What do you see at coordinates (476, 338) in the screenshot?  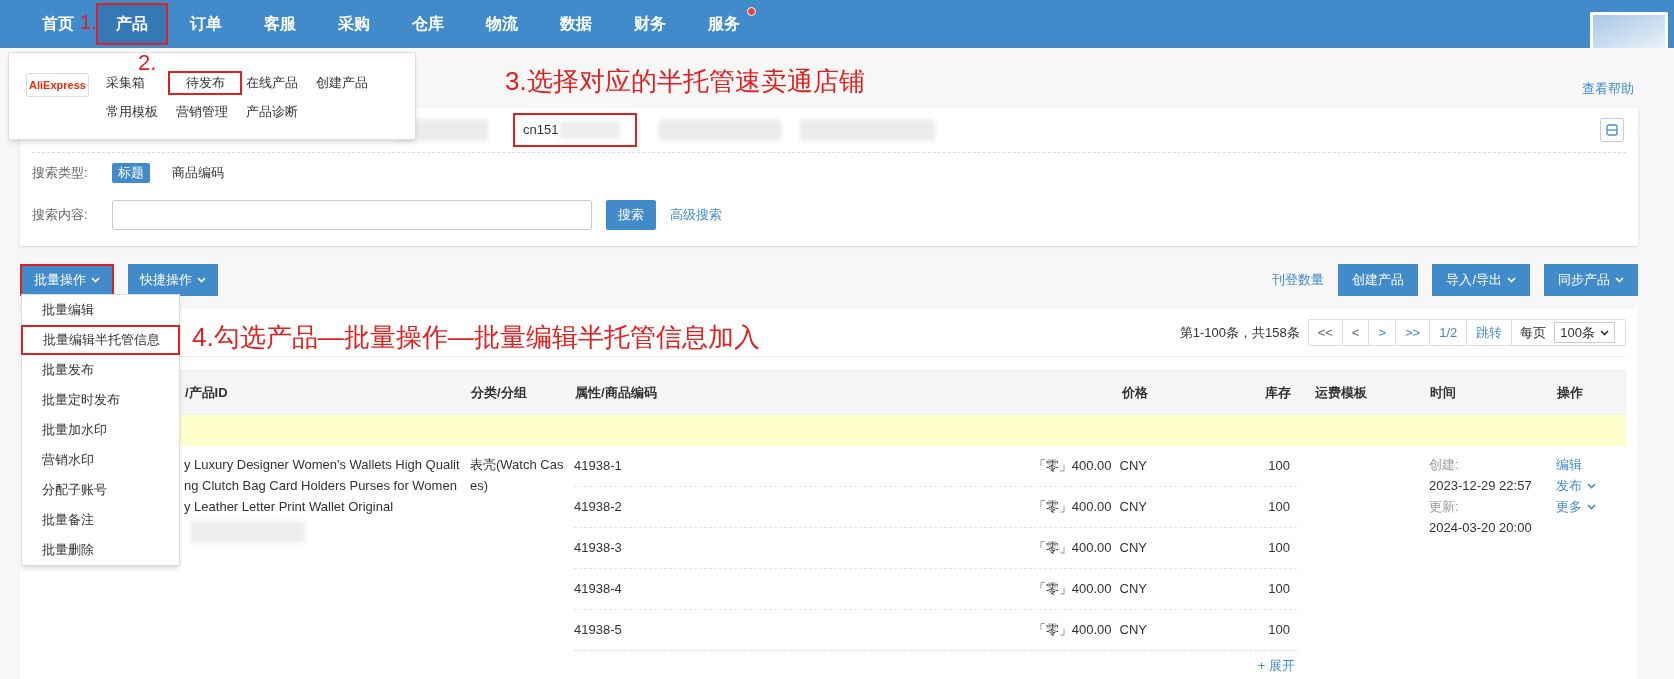 I see `annotation-text: 4.勾选产品—批量操作—批量编辑半托管信息加入` at bounding box center [476, 338].